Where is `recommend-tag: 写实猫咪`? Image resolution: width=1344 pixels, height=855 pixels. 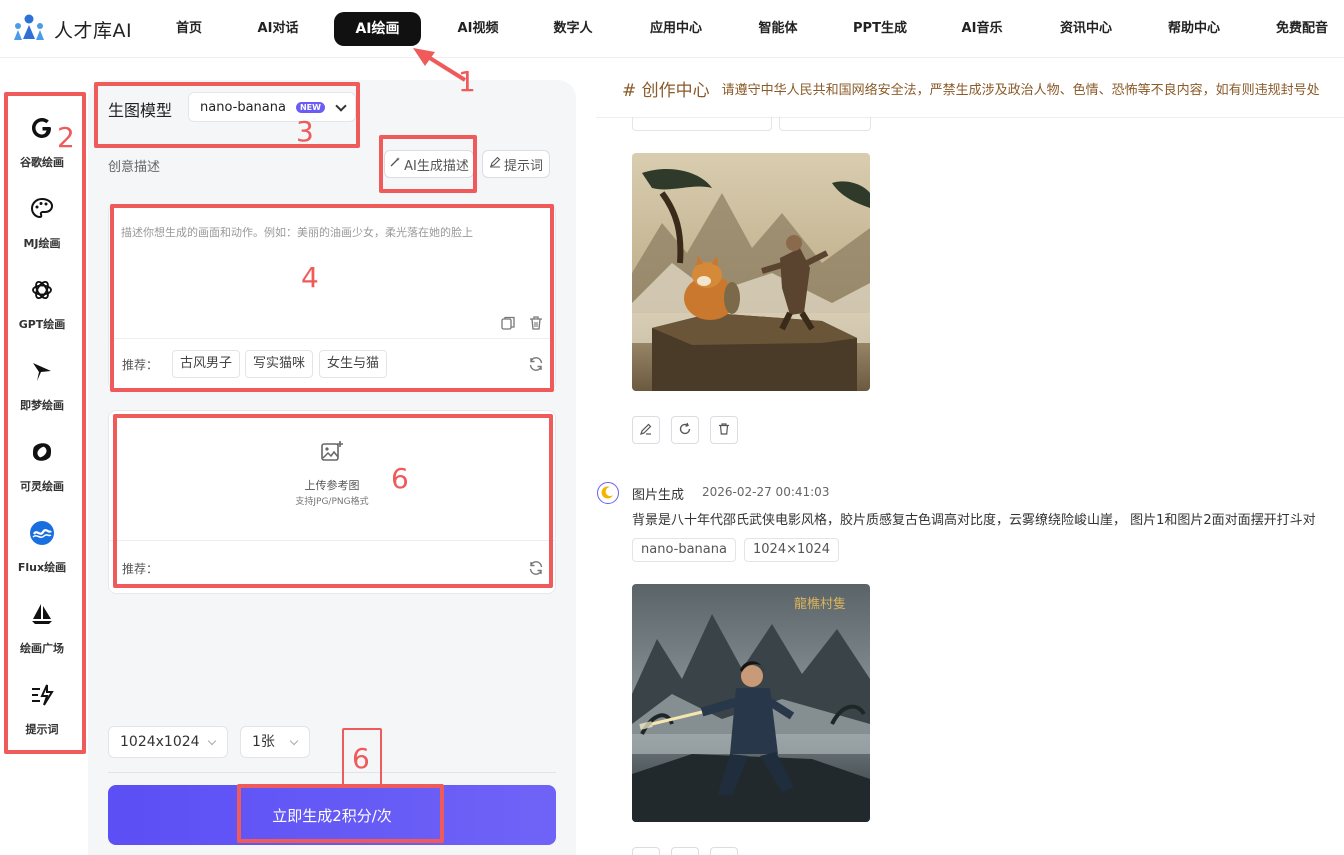 recommend-tag: 写实猫咪 is located at coordinates (279, 364).